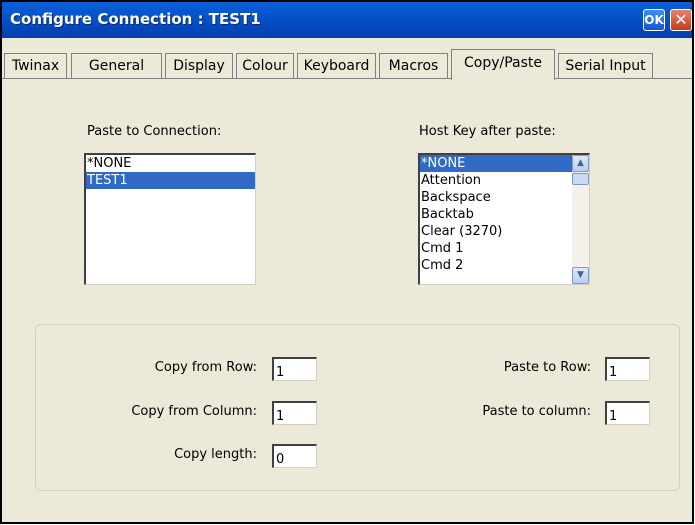  What do you see at coordinates (547, 367) in the screenshot?
I see `paste-to-row-label: Paste to Row:` at bounding box center [547, 367].